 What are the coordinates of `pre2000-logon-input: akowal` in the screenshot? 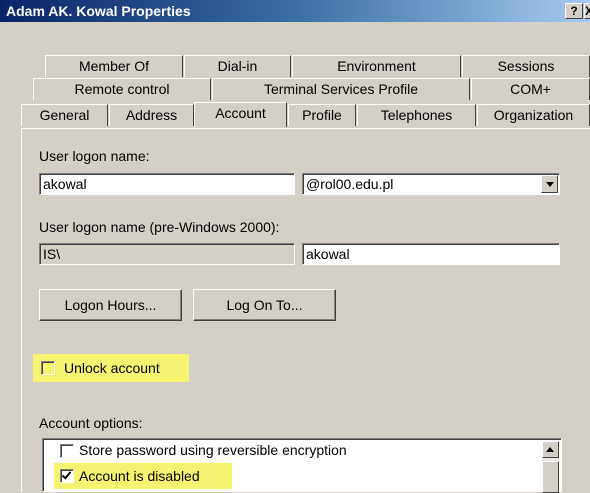 It's located at (431, 254).